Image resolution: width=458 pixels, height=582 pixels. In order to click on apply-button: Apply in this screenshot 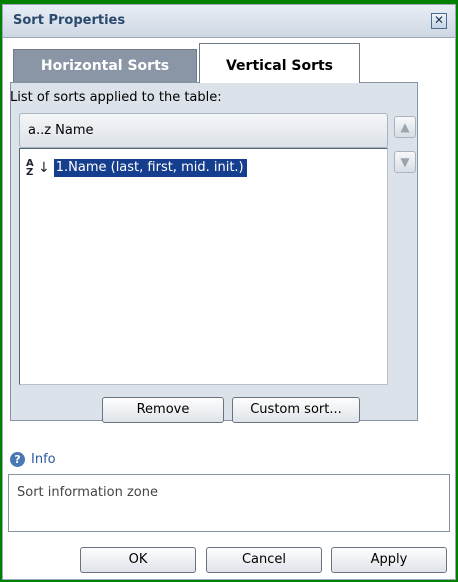, I will do `click(389, 560)`.